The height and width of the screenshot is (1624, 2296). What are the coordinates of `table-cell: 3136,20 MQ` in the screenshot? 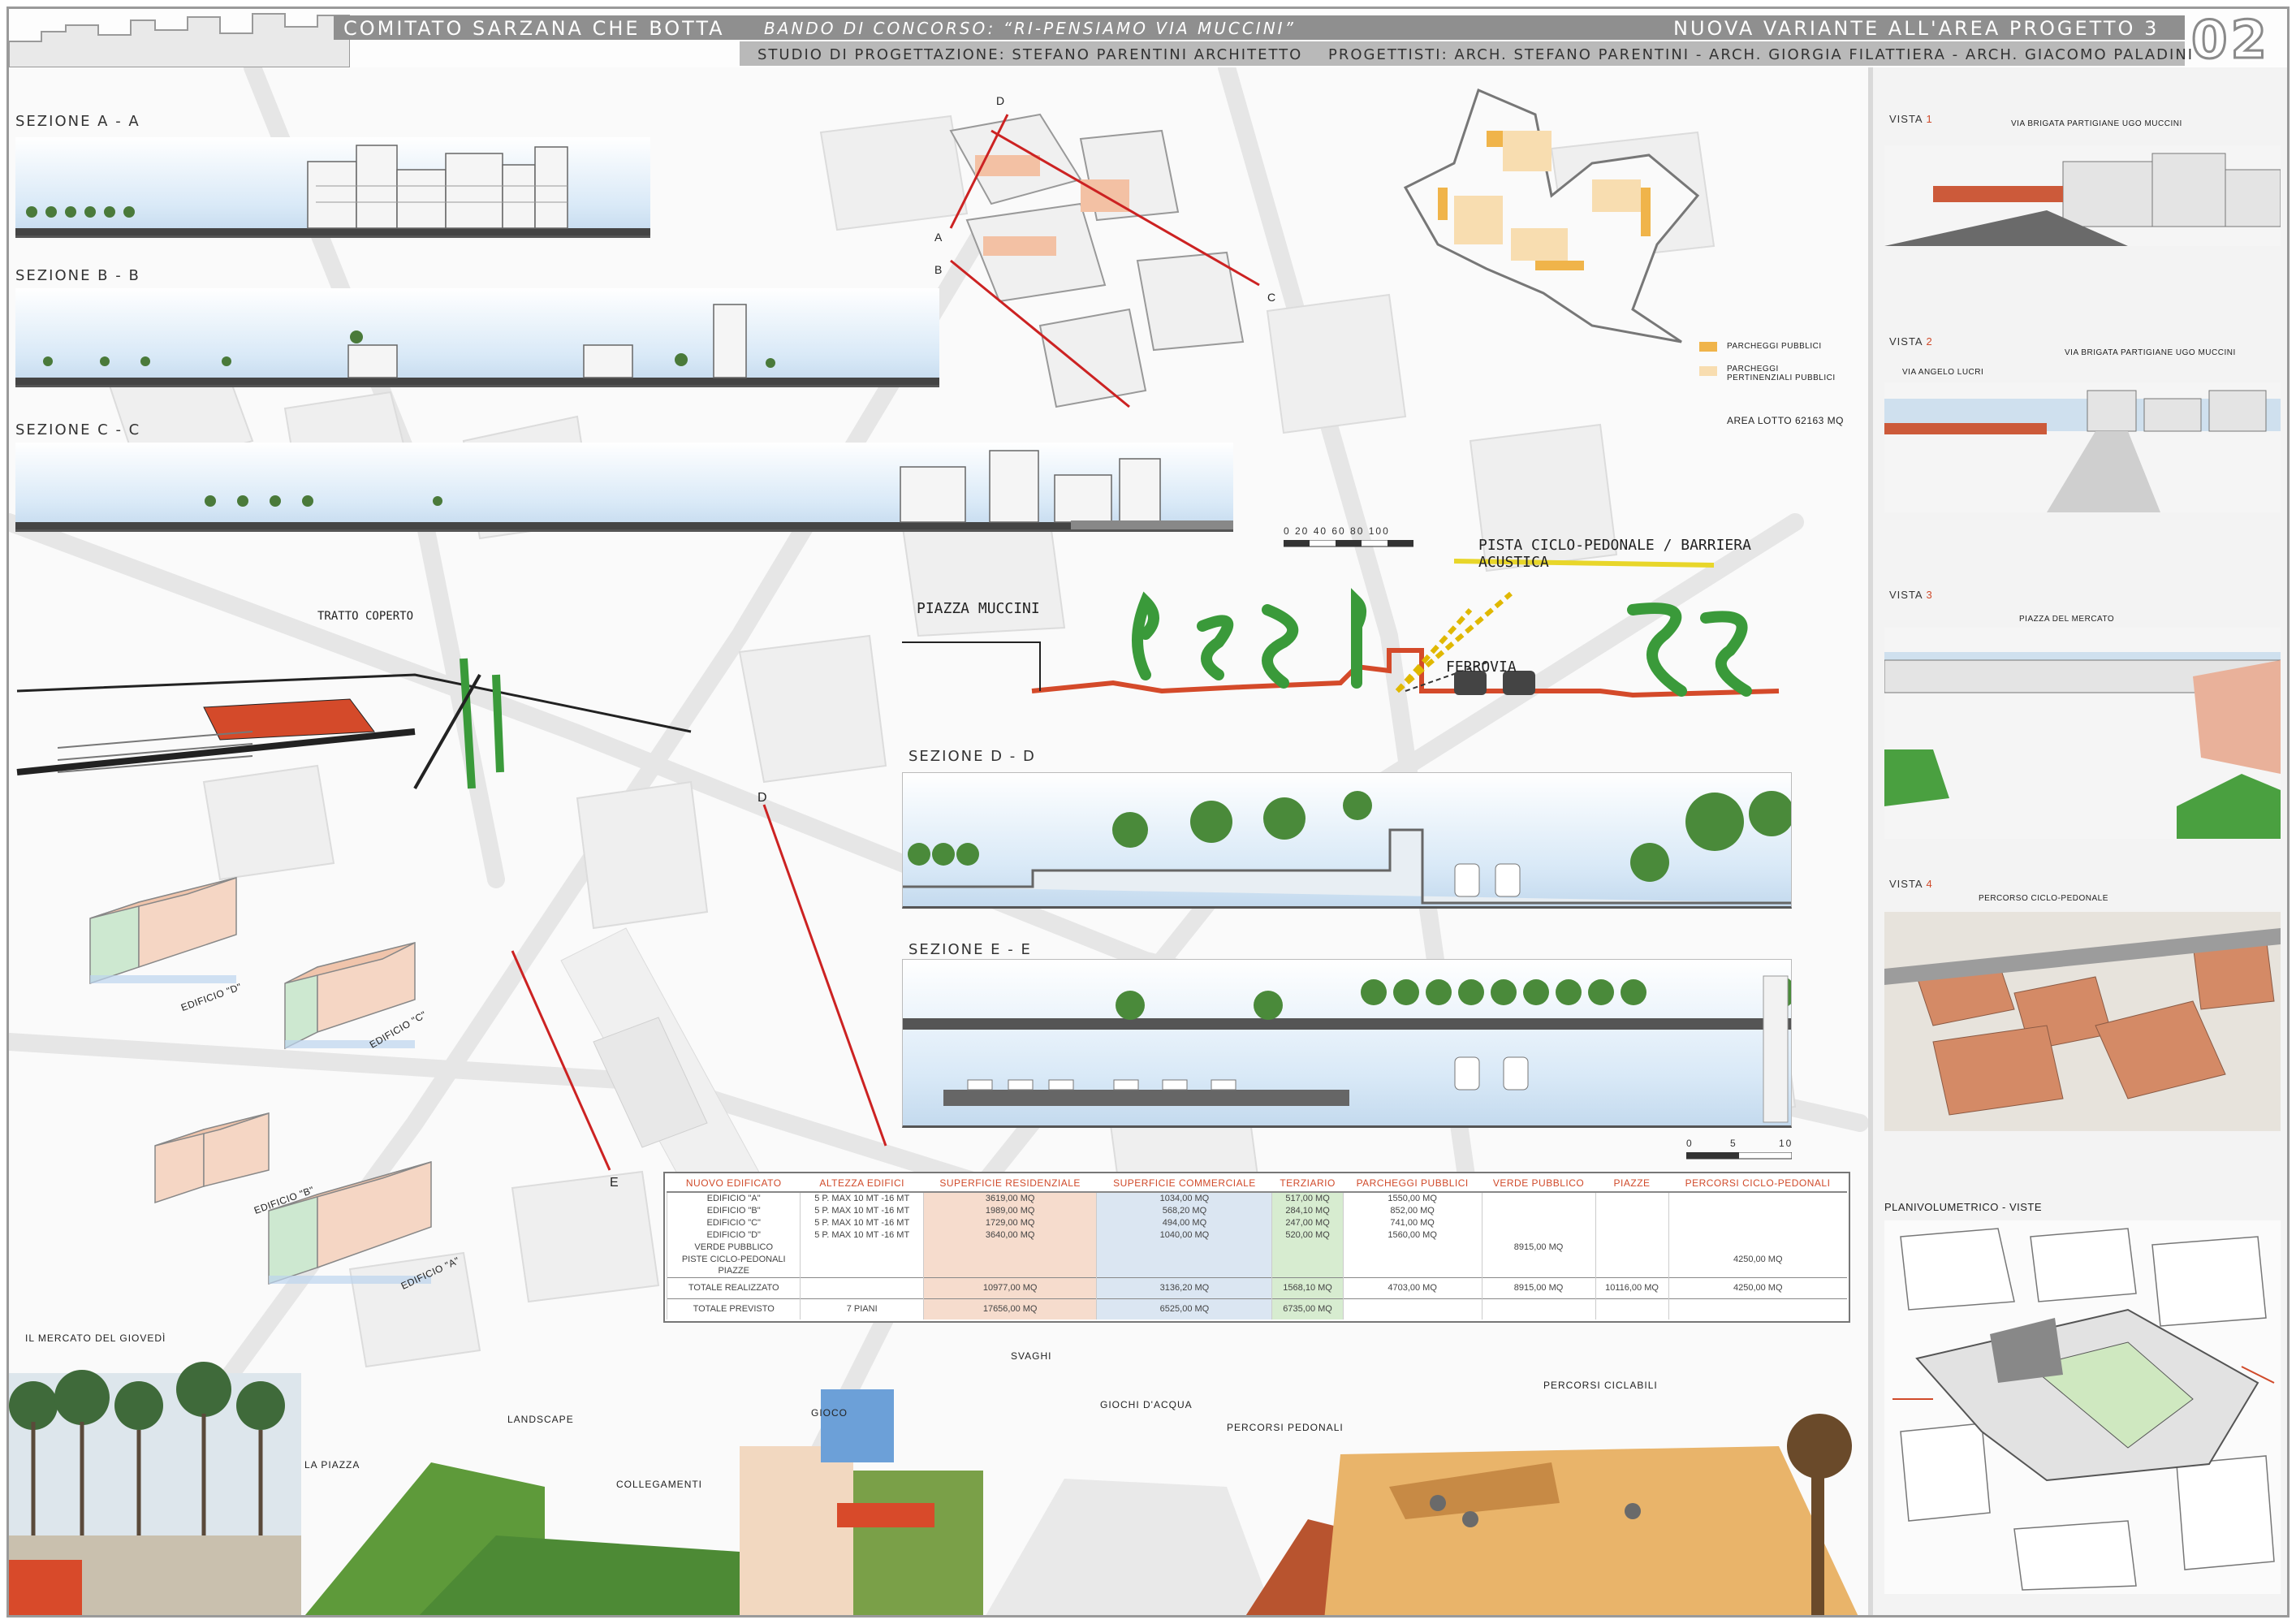 It's located at (1184, 1287).